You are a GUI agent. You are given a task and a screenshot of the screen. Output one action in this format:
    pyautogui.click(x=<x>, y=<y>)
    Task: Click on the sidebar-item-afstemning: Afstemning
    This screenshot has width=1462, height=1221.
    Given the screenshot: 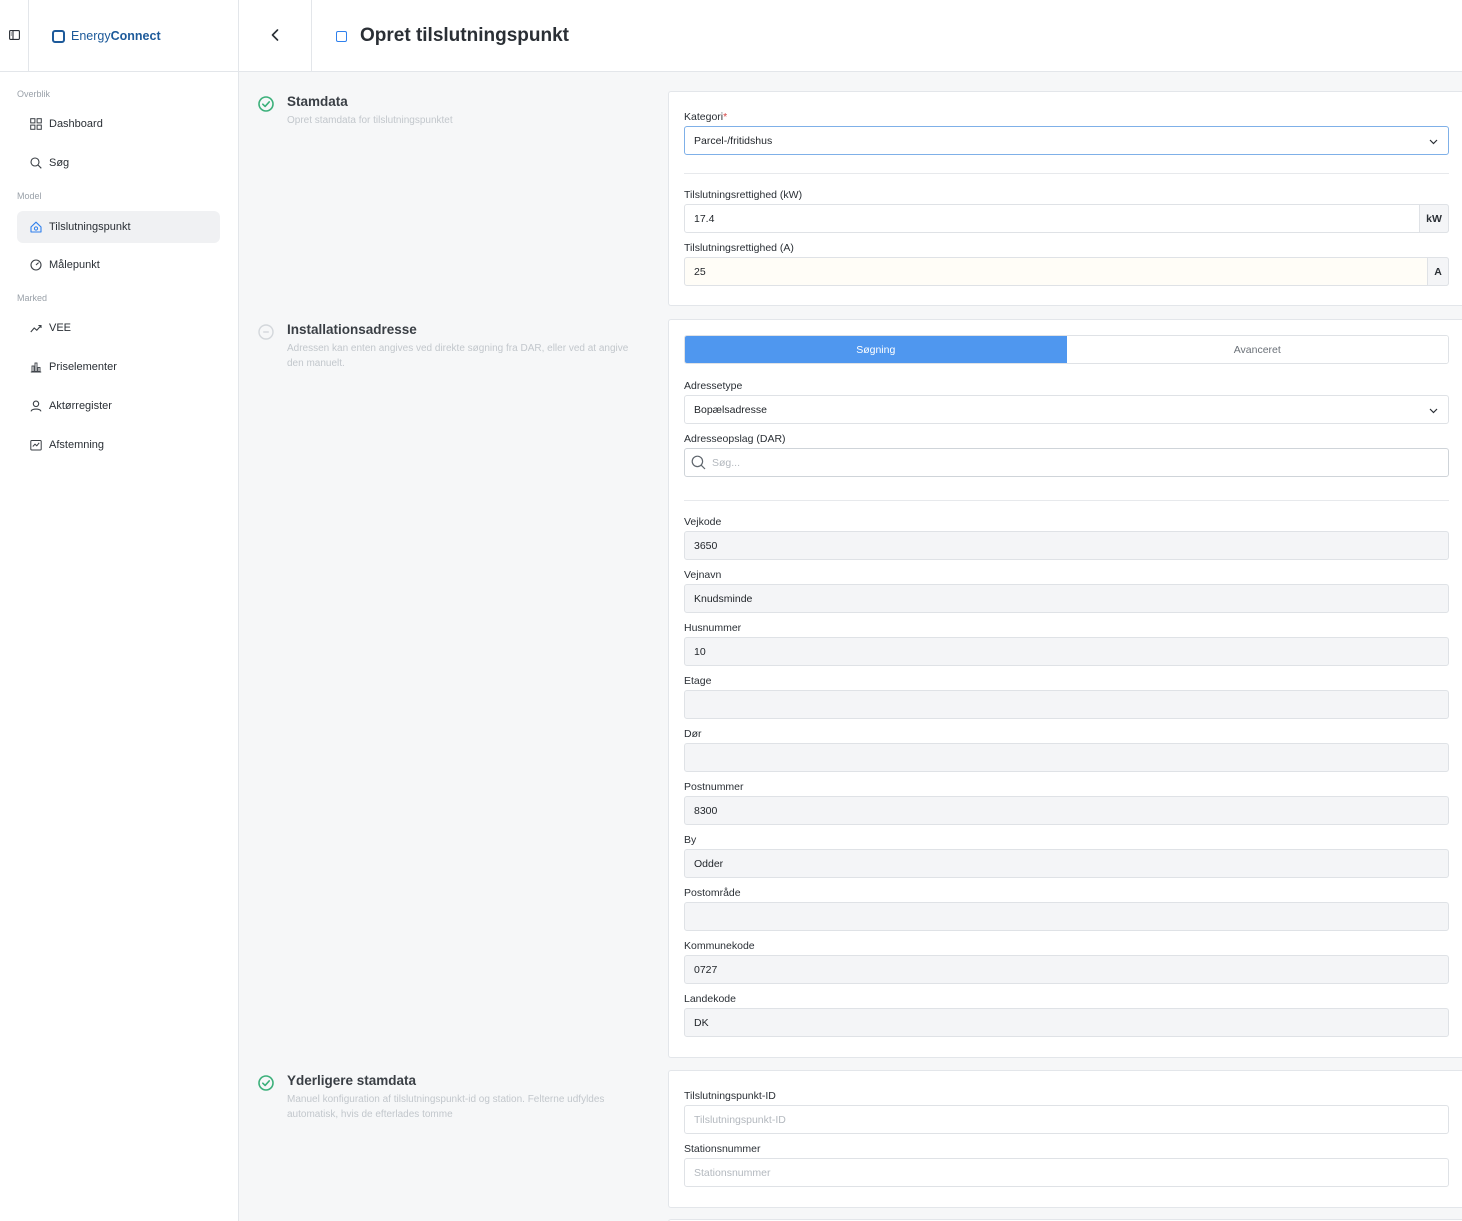 What is the action you would take?
    pyautogui.click(x=118, y=445)
    